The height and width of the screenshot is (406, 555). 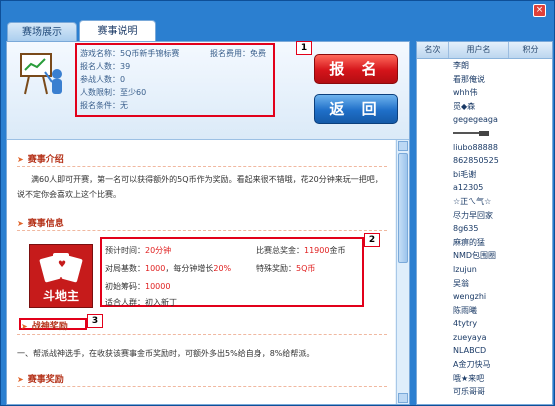 What do you see at coordinates (469, 79) in the screenshot?
I see `username: 看那俺说` at bounding box center [469, 79].